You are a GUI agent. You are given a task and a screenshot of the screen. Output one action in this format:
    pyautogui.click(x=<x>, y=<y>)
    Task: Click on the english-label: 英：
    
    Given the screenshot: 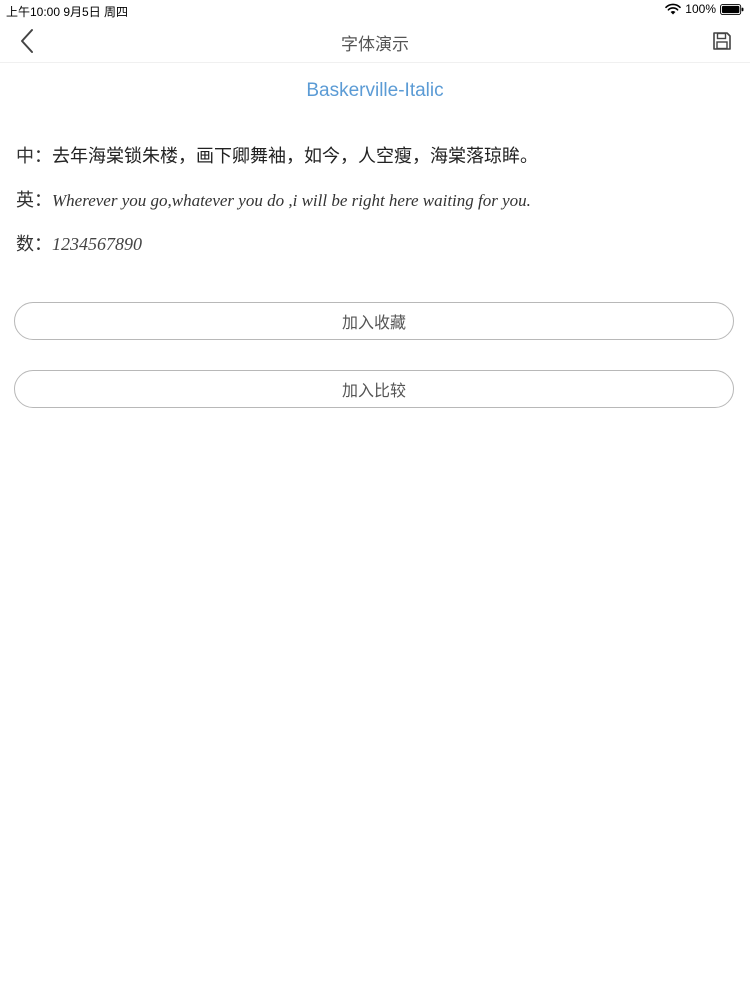 What is the action you would take?
    pyautogui.click(x=34, y=200)
    